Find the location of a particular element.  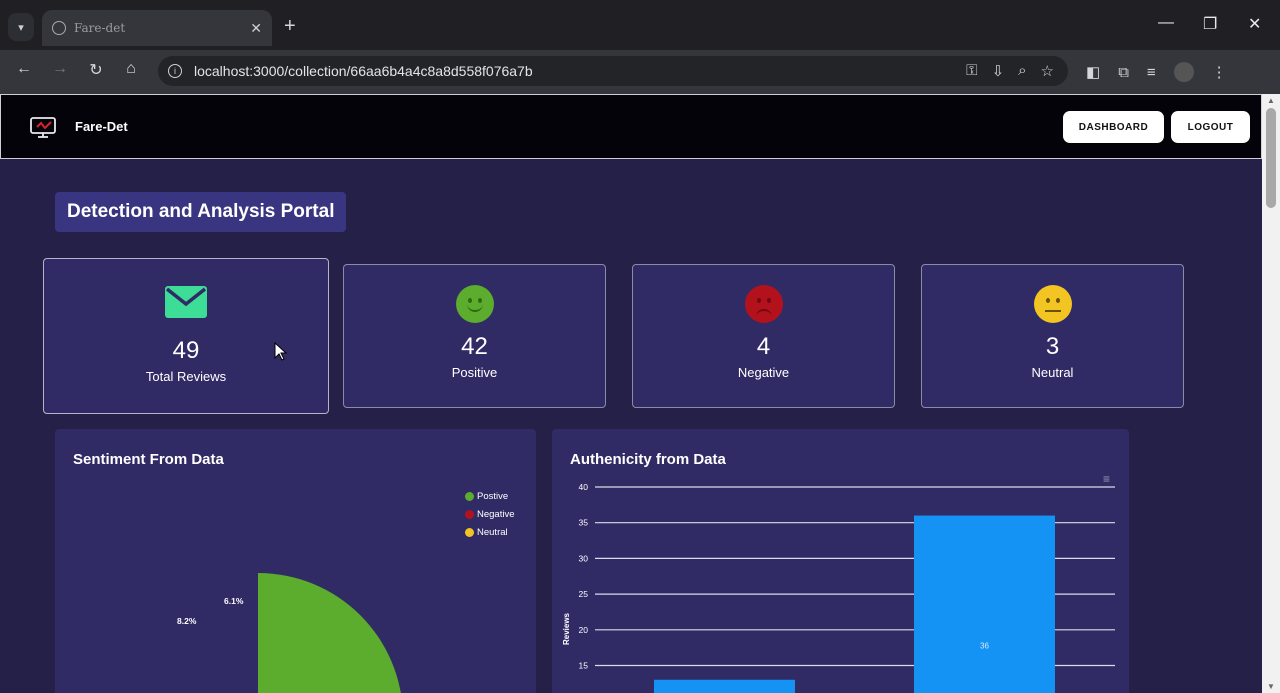

legend-item: Neutral is located at coordinates (490, 532).